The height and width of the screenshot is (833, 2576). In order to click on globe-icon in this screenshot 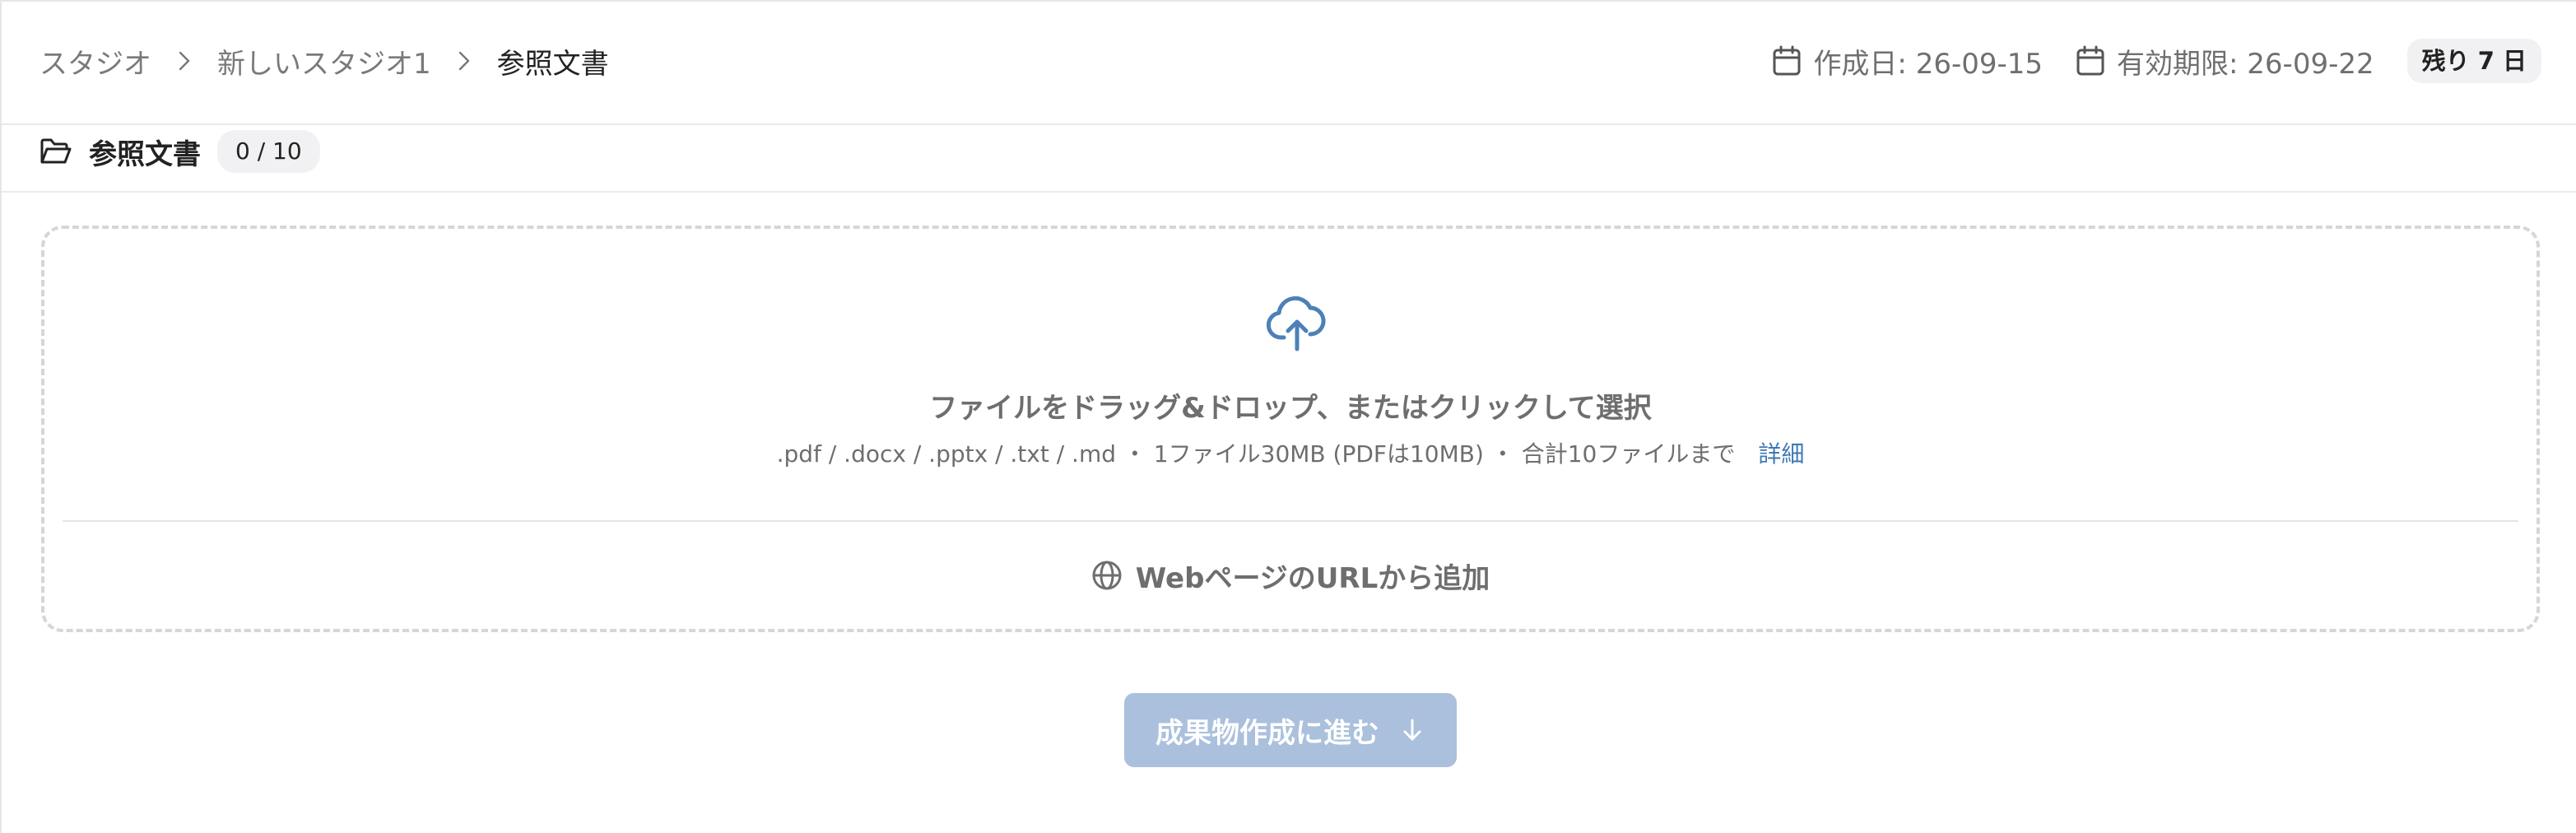, I will do `click(1107, 575)`.